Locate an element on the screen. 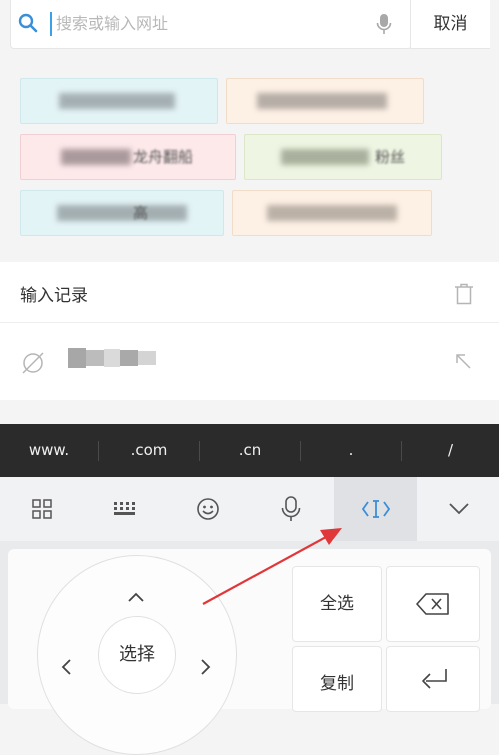 The image size is (499, 755). select-all-button: 全选 is located at coordinates (337, 604).